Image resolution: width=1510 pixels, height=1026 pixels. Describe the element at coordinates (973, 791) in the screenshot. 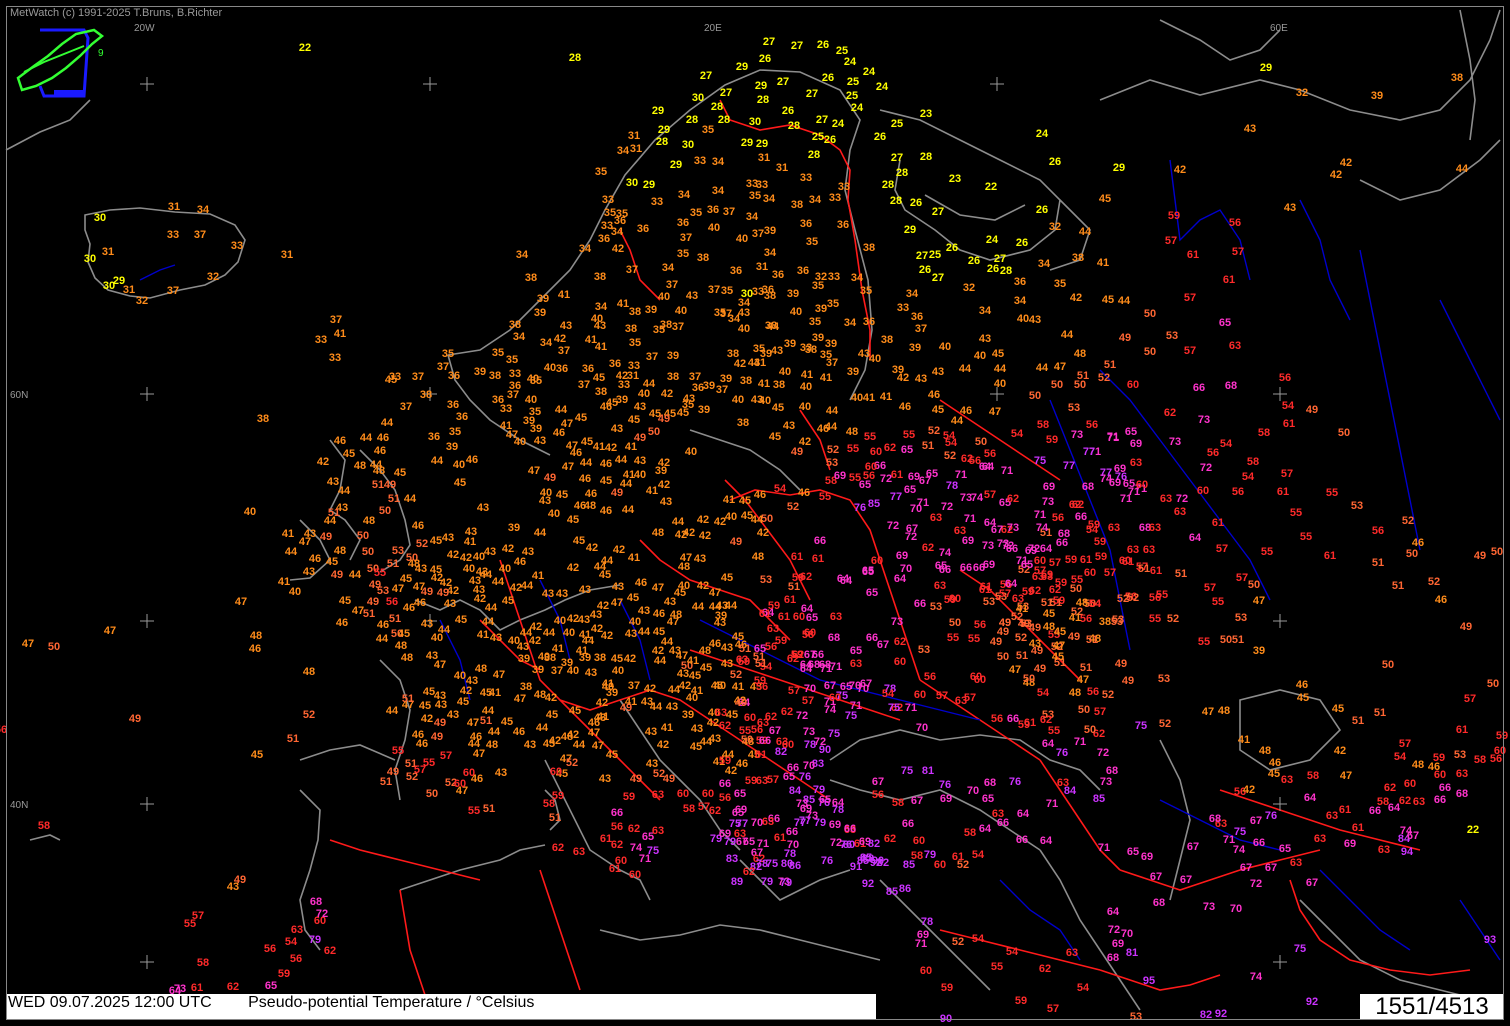

I see `station-value: 70` at that location.